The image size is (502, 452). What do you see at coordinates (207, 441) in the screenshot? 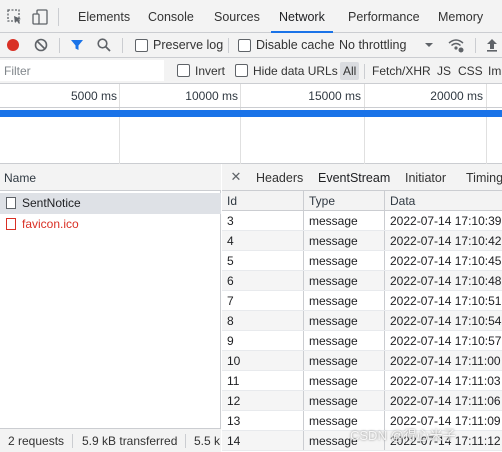
I see `resources-size: 5.5 k` at bounding box center [207, 441].